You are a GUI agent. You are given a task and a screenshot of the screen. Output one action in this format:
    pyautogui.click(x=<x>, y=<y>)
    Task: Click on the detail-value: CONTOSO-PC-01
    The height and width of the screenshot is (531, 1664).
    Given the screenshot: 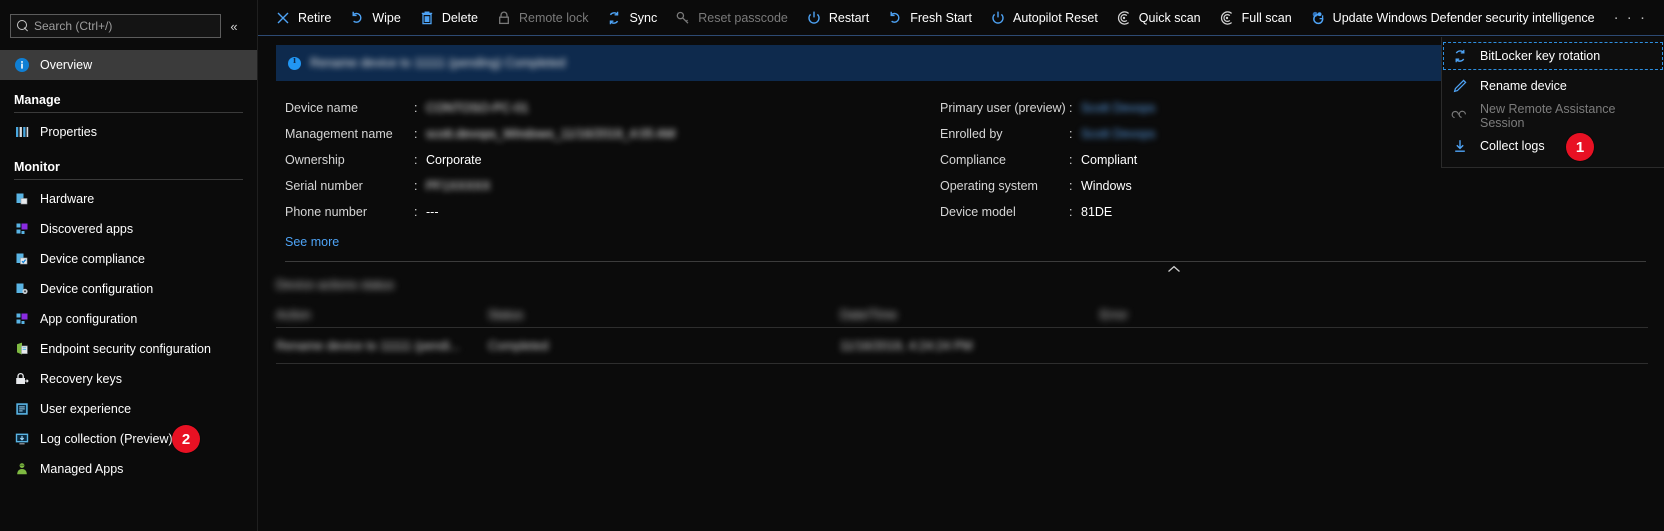 What is the action you would take?
    pyautogui.click(x=477, y=108)
    